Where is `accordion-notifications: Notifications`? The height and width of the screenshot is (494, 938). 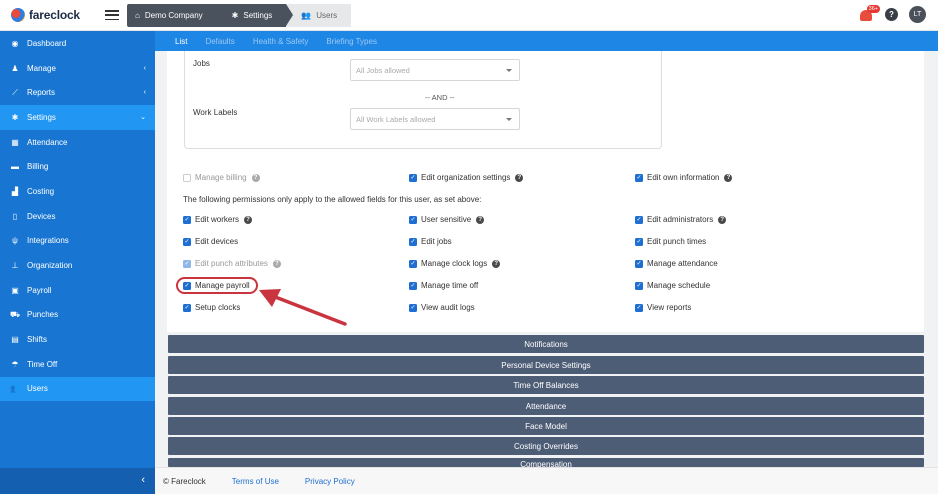 accordion-notifications: Notifications is located at coordinates (546, 344).